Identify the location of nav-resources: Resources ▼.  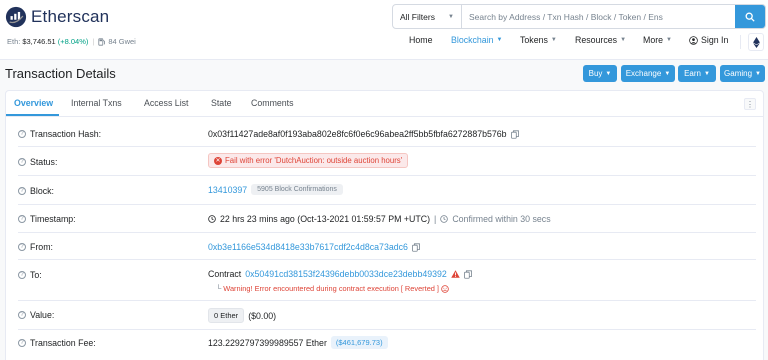
(600, 40).